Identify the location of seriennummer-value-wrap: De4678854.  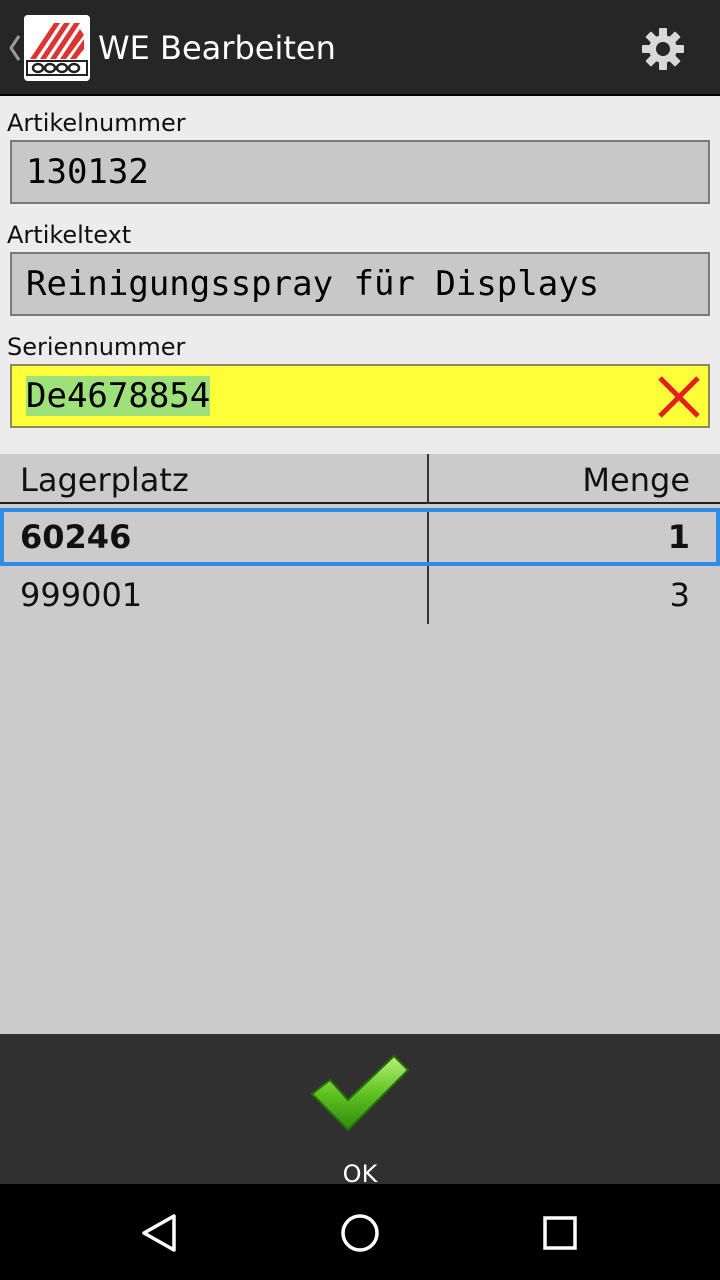
(118, 396).